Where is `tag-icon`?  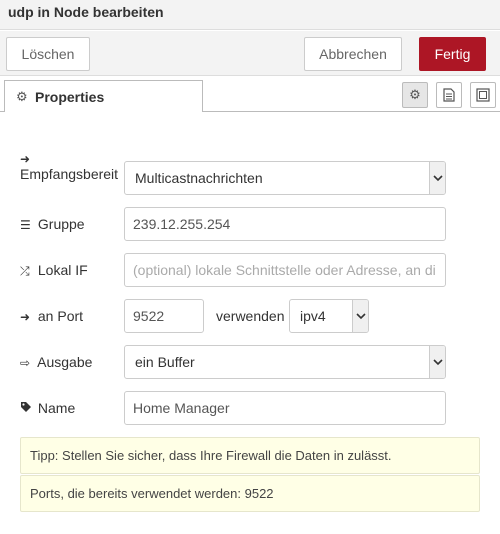 tag-icon is located at coordinates (27, 408).